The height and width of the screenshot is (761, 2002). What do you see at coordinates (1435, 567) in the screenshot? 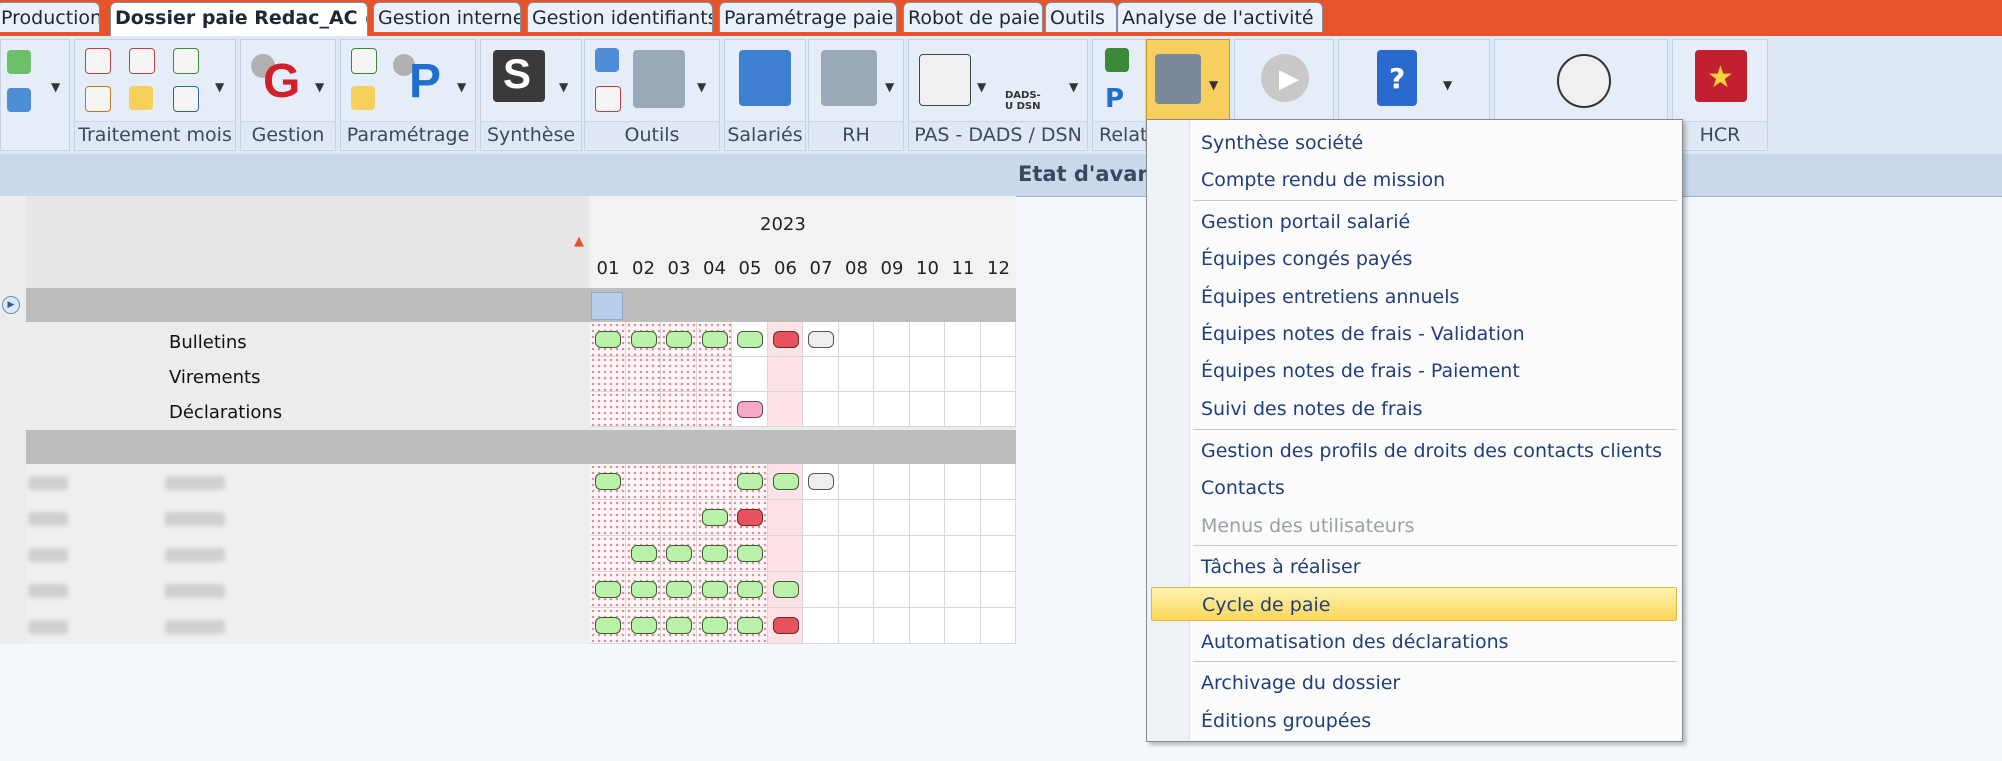
I see `menu-item-taches-a-realiser: Tâches à réaliser` at bounding box center [1435, 567].